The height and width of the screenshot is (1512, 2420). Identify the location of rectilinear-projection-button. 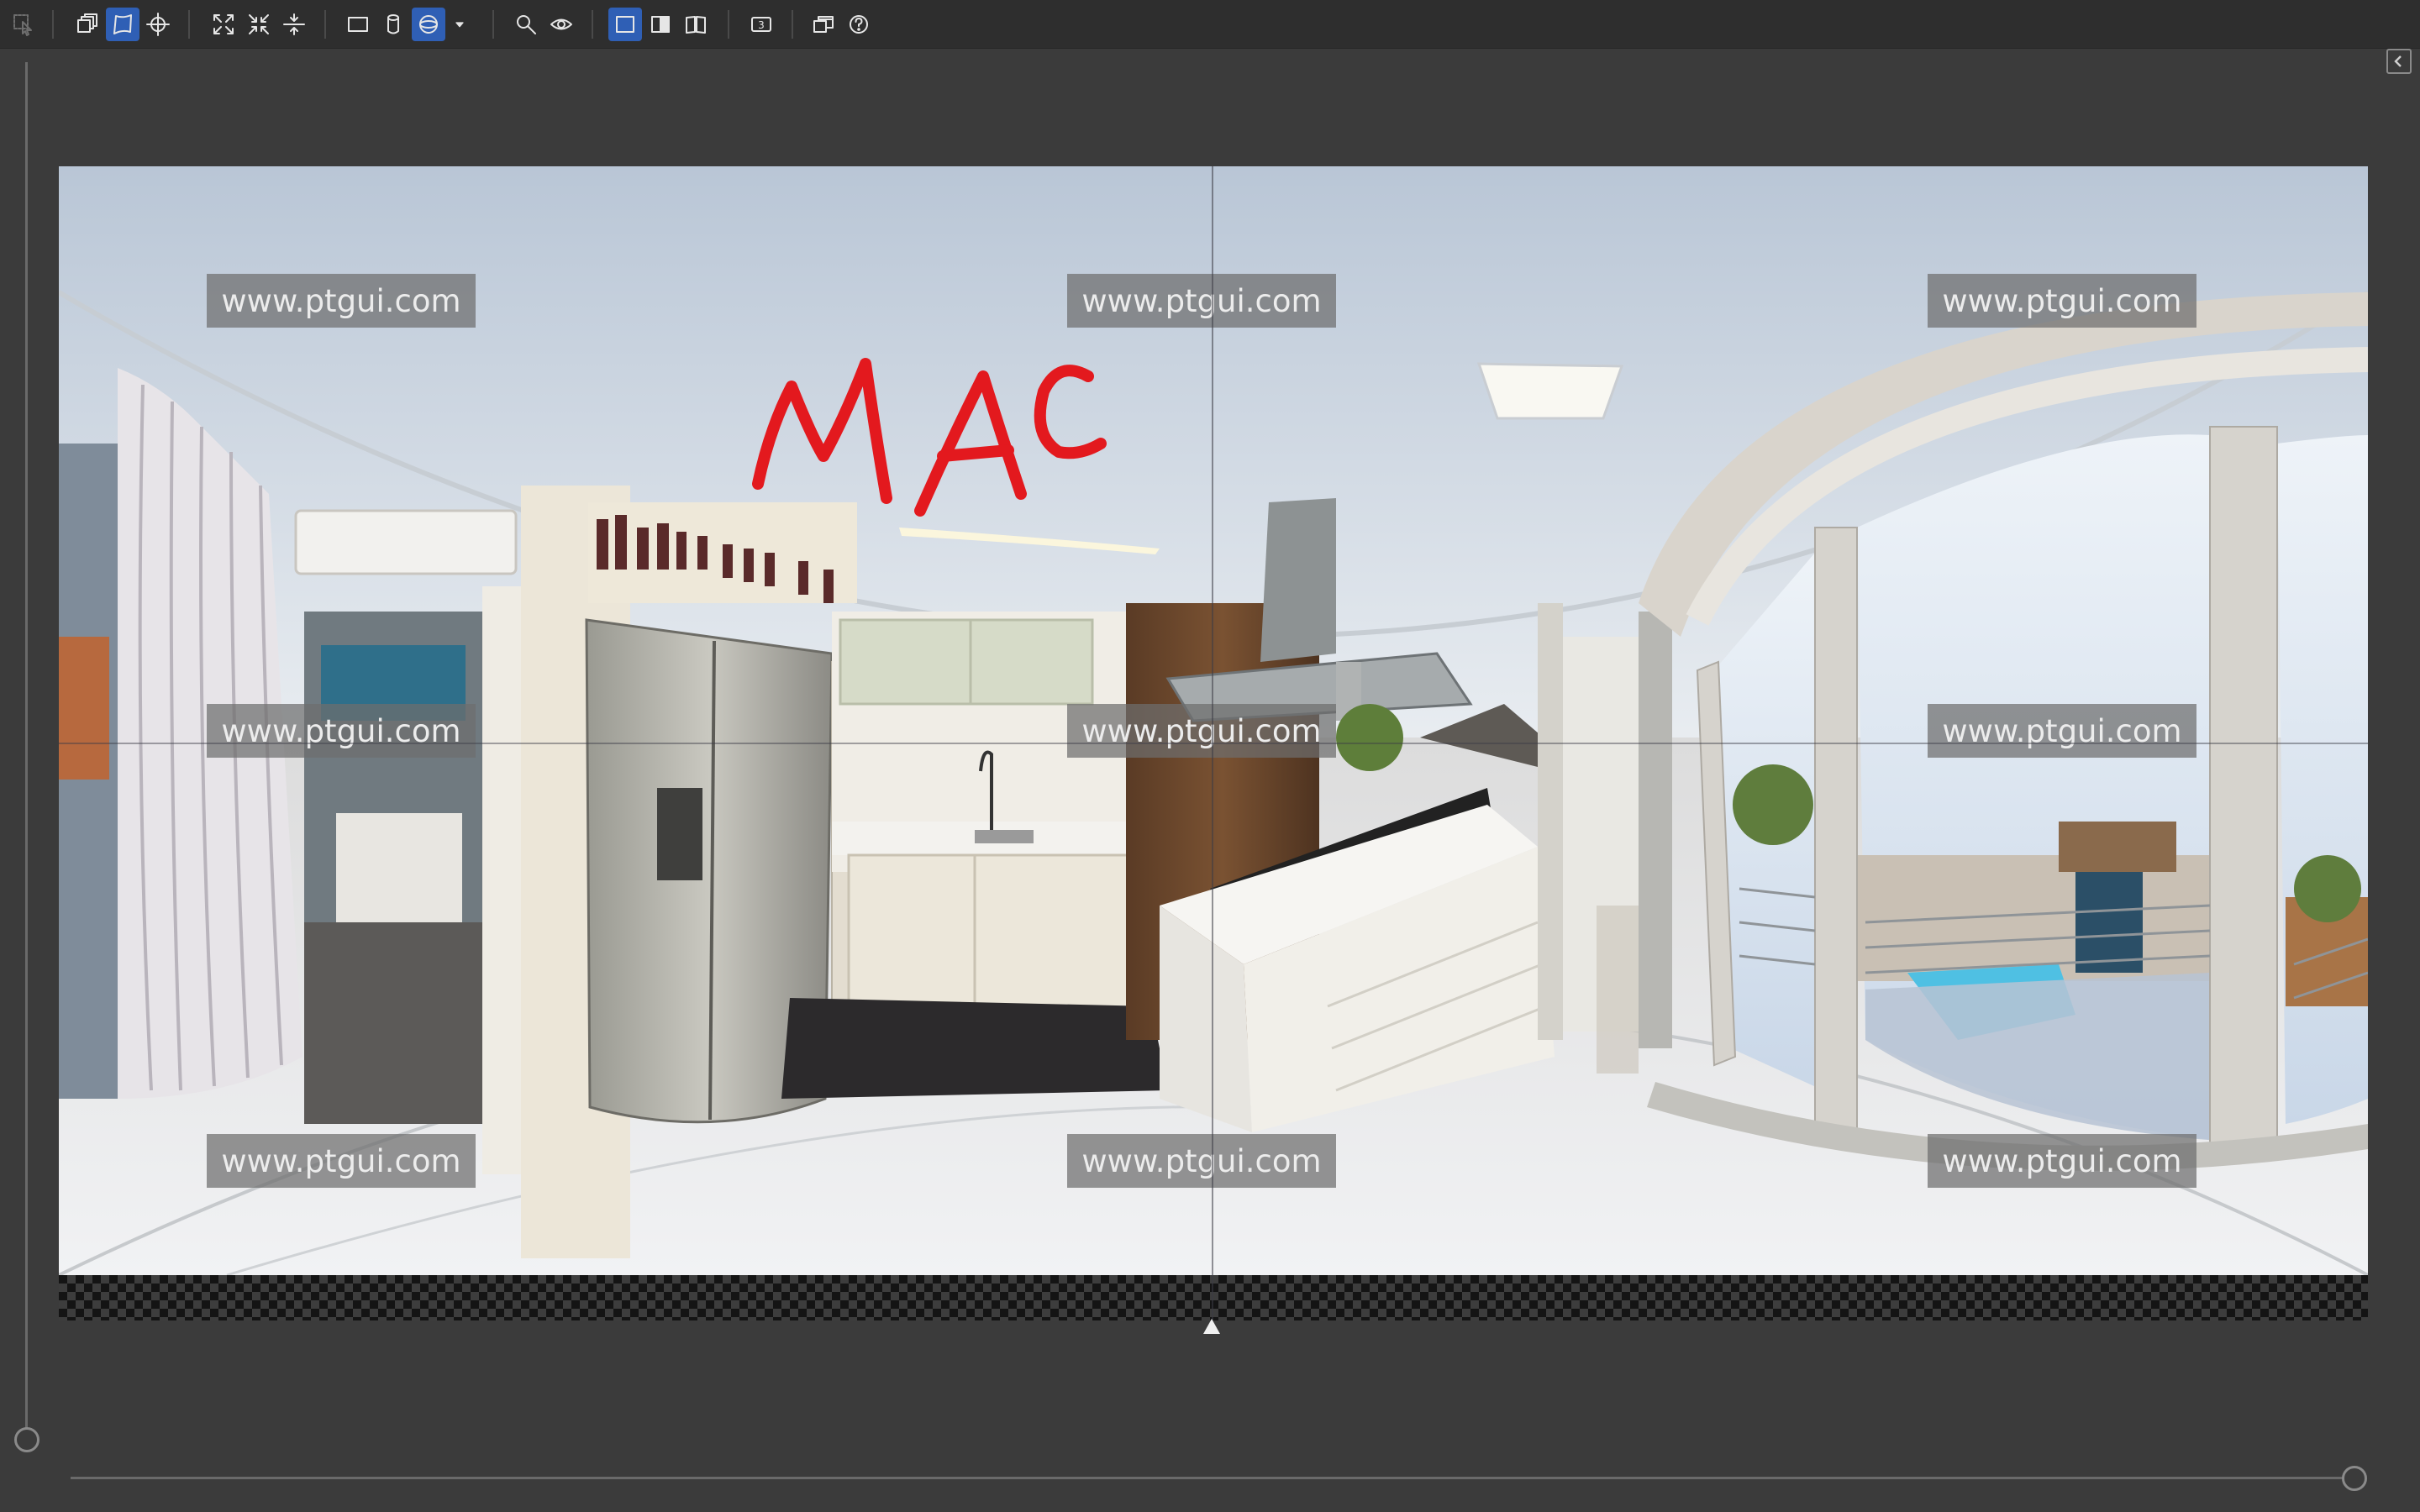
(358, 24).